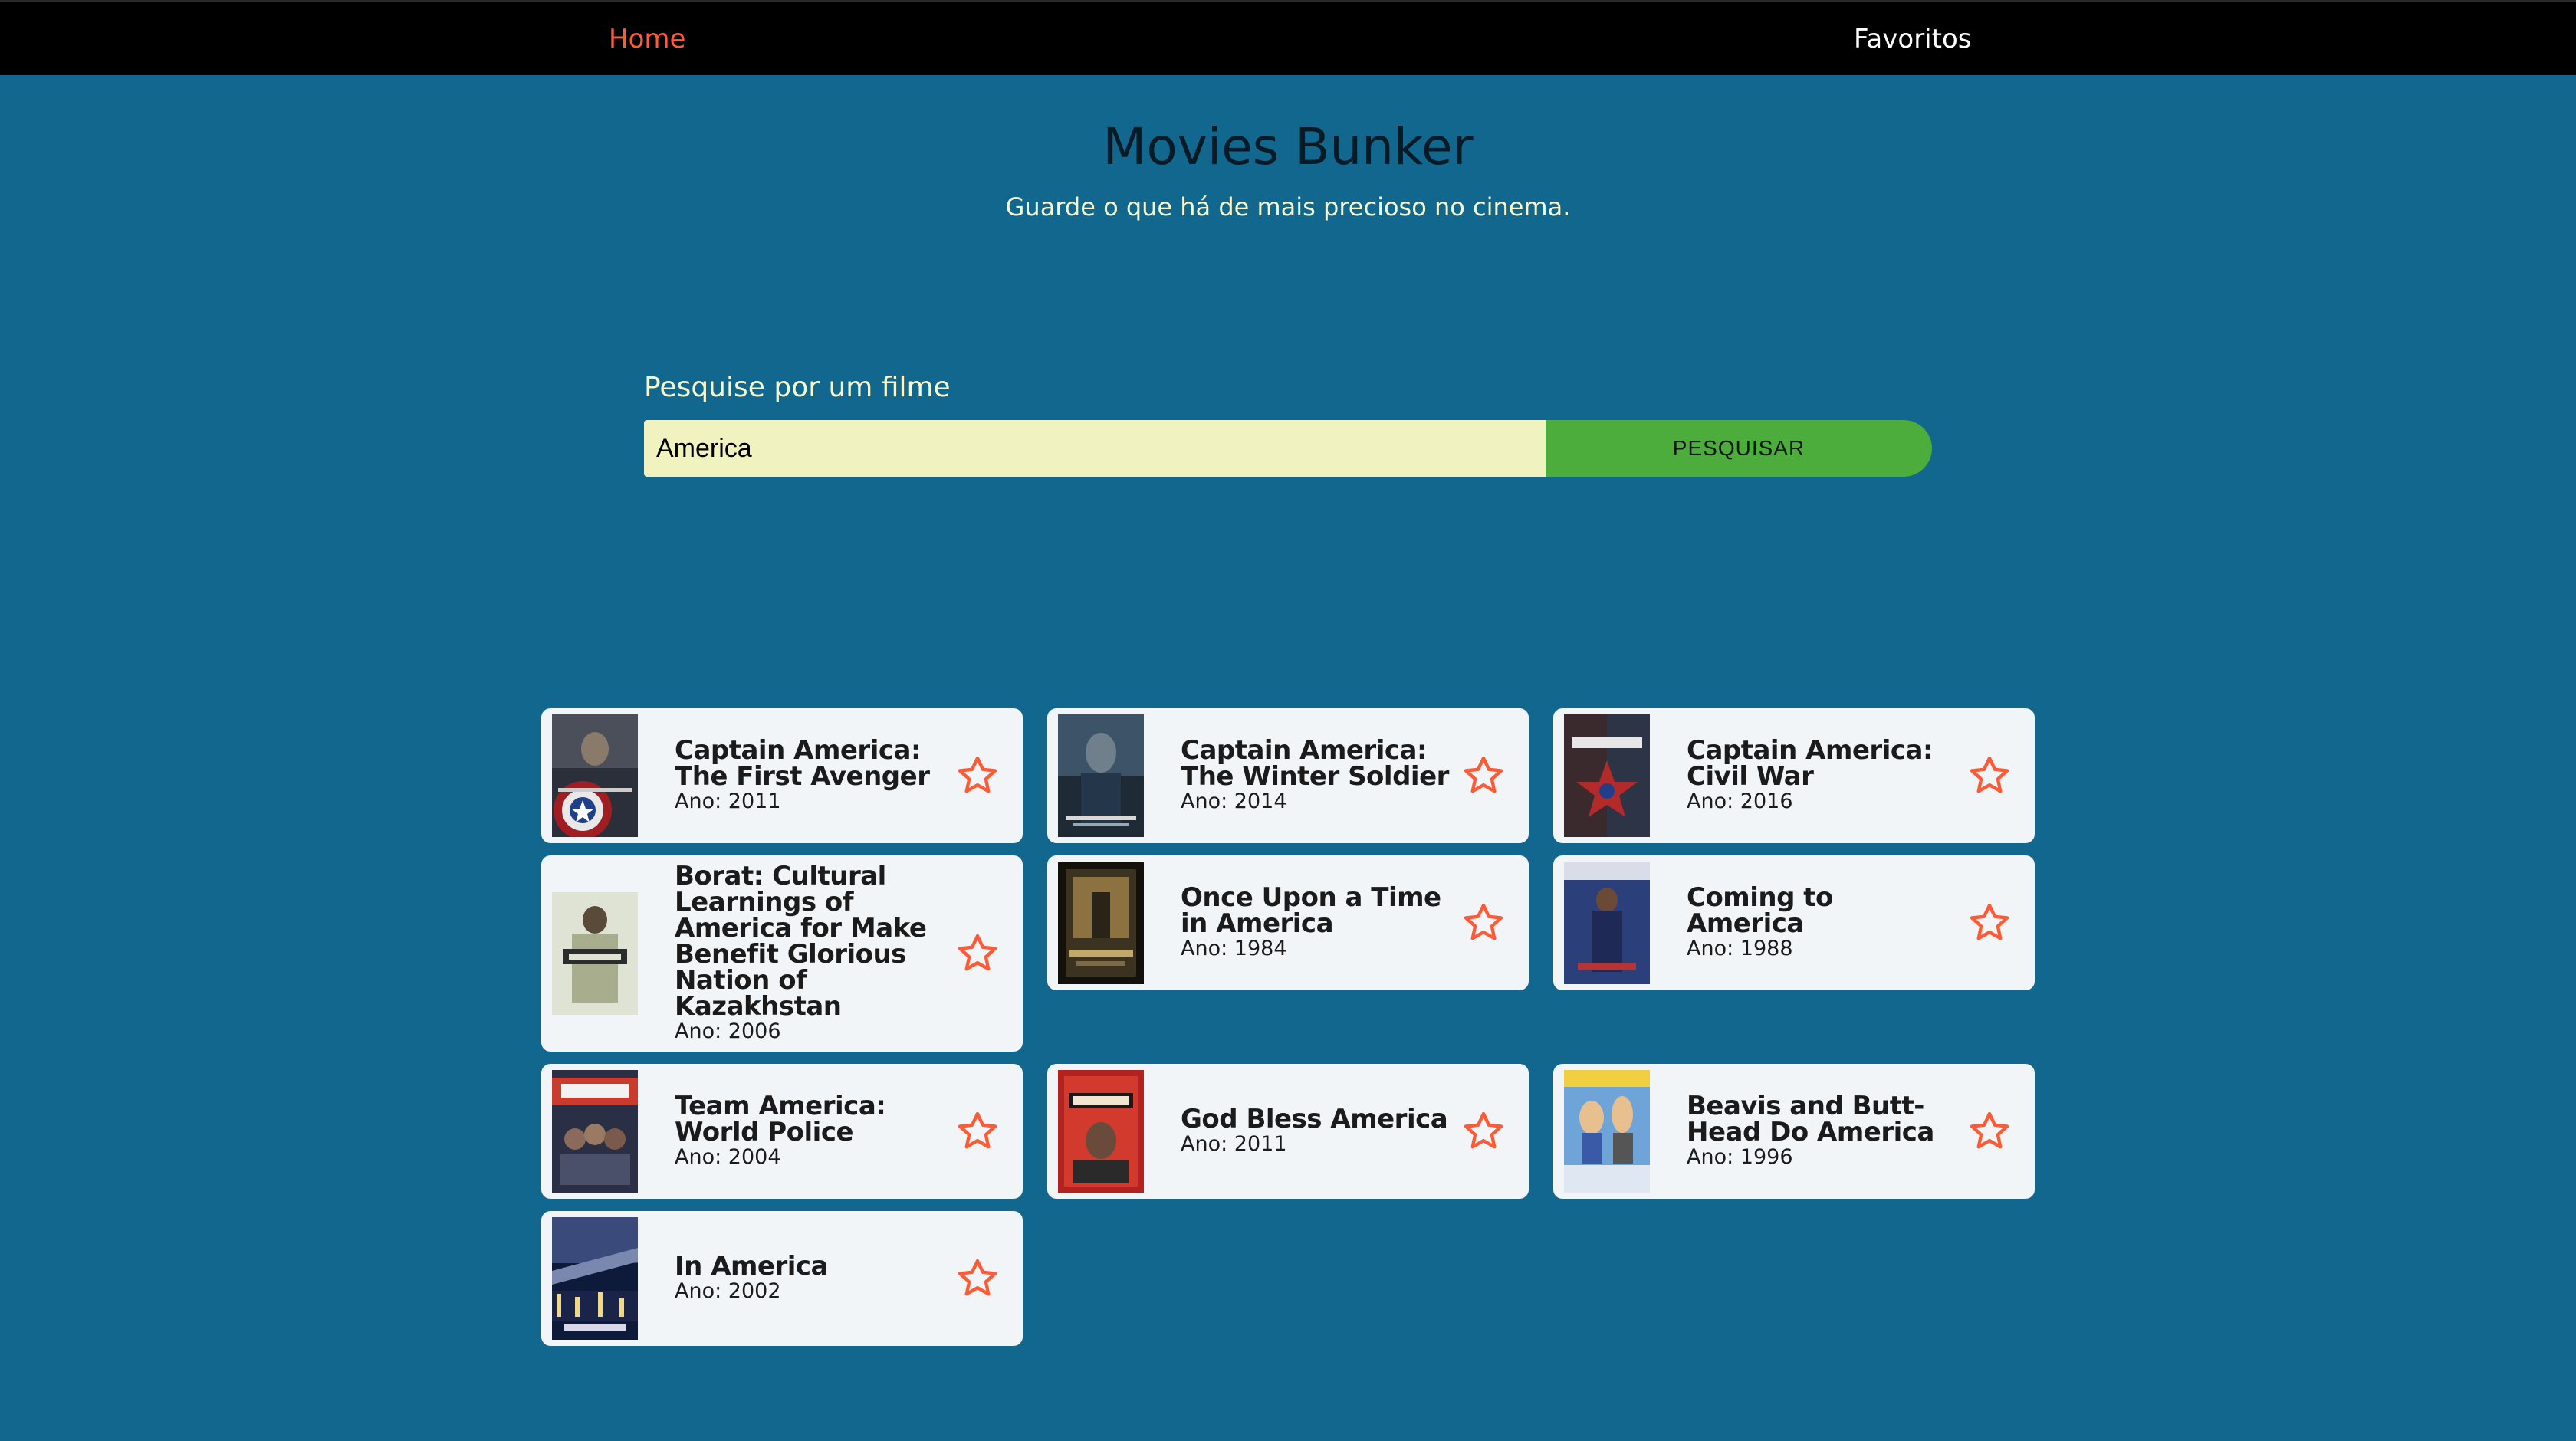 The height and width of the screenshot is (1441, 2576). I want to click on movie-title: God Bless America, so click(1315, 1119).